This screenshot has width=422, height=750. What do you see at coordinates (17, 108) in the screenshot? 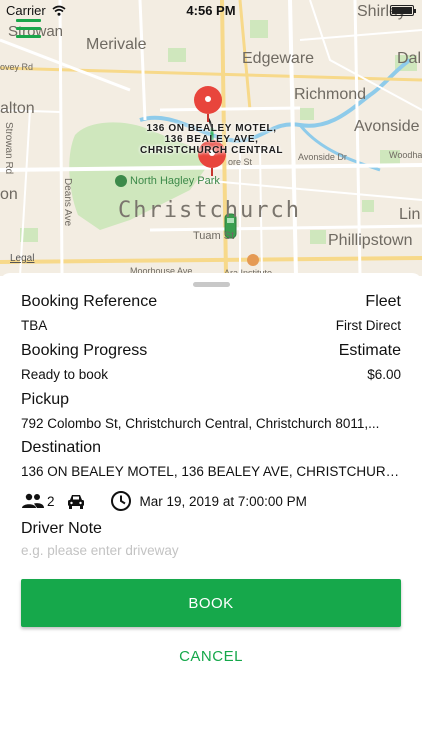
I see `map-label: alton` at bounding box center [17, 108].